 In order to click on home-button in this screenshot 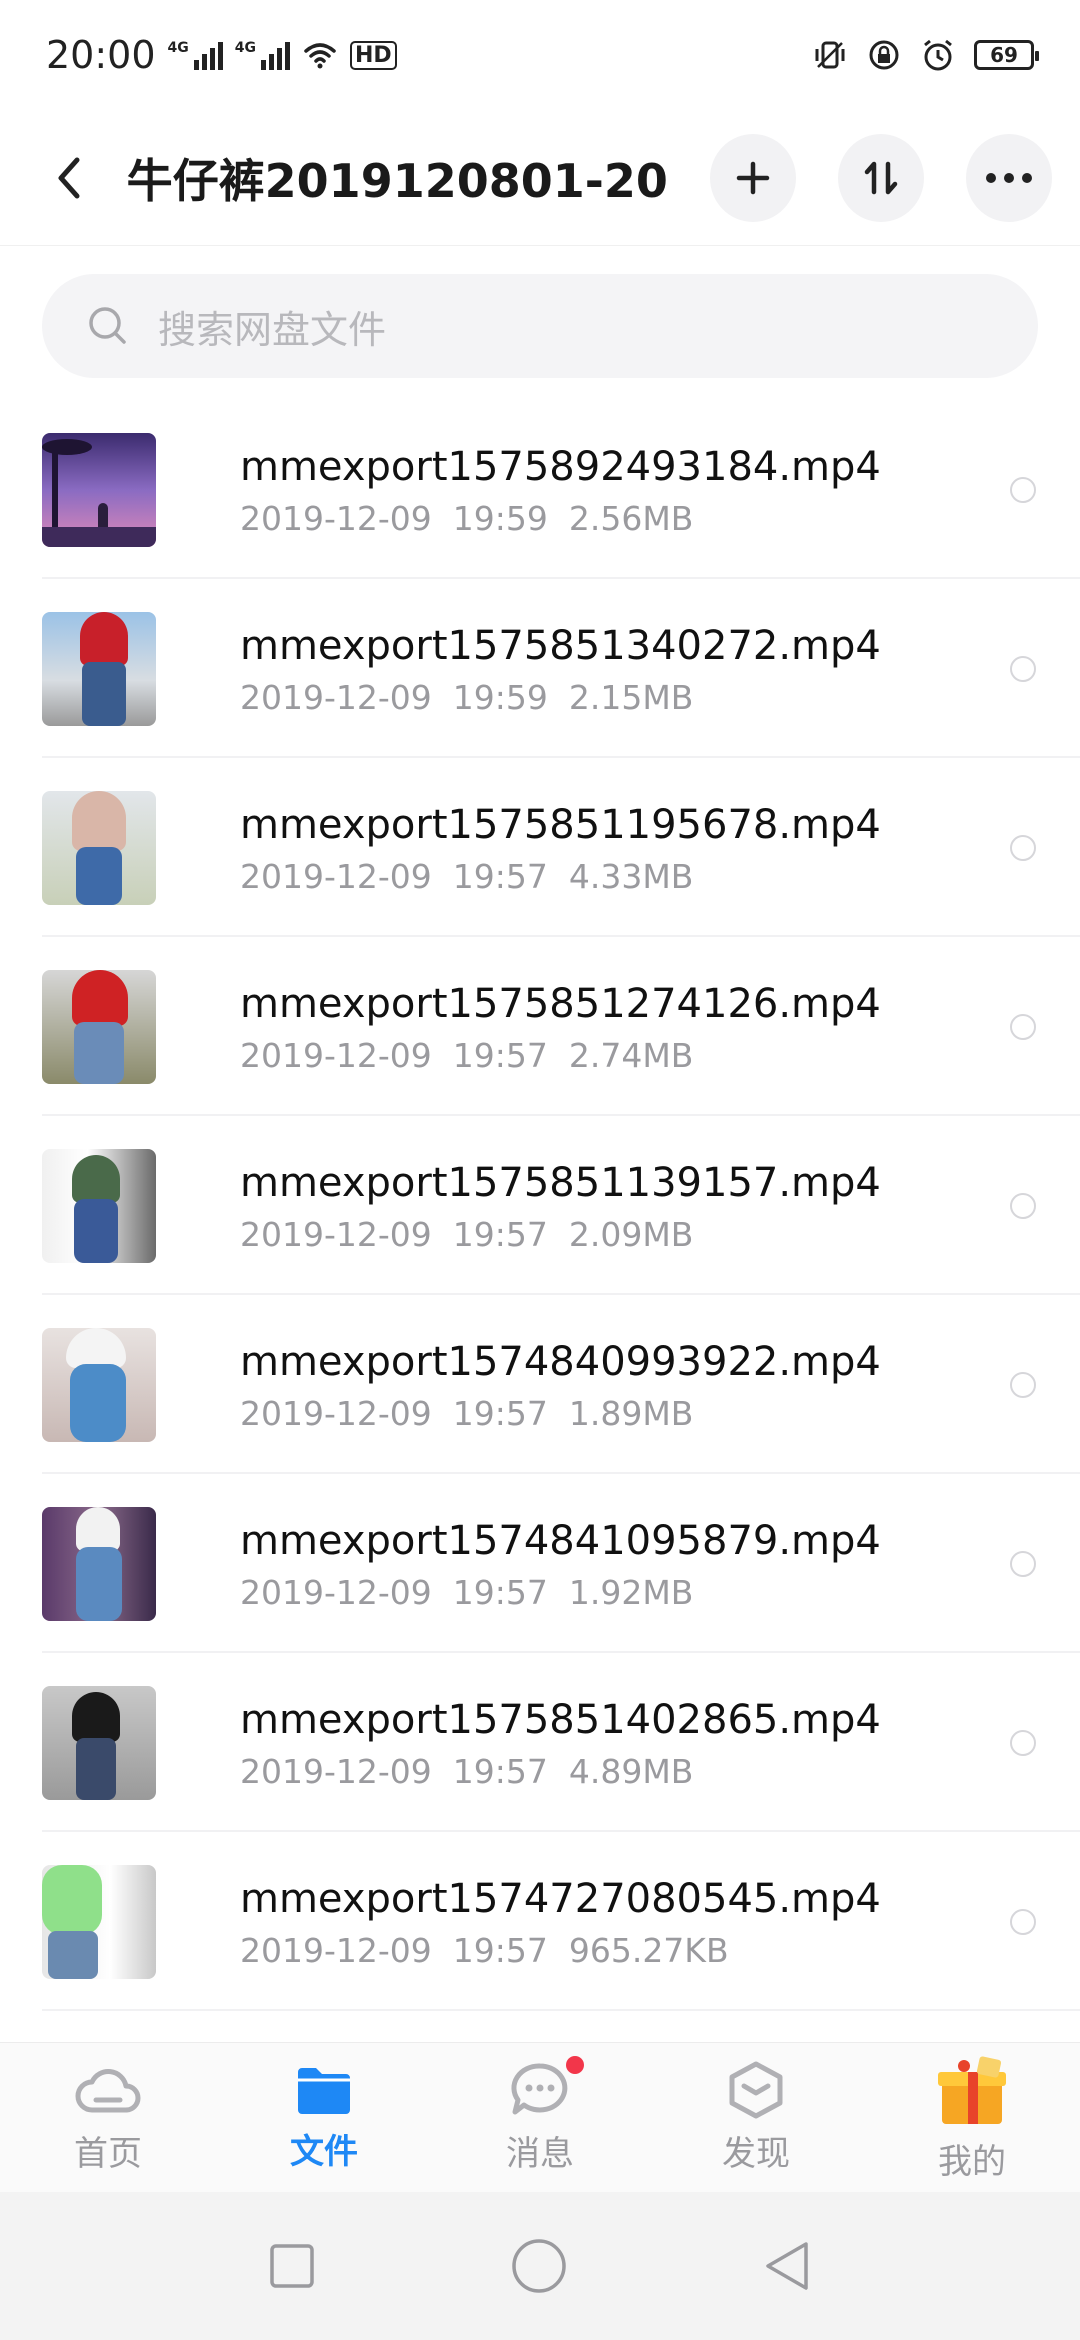, I will do `click(539, 2266)`.